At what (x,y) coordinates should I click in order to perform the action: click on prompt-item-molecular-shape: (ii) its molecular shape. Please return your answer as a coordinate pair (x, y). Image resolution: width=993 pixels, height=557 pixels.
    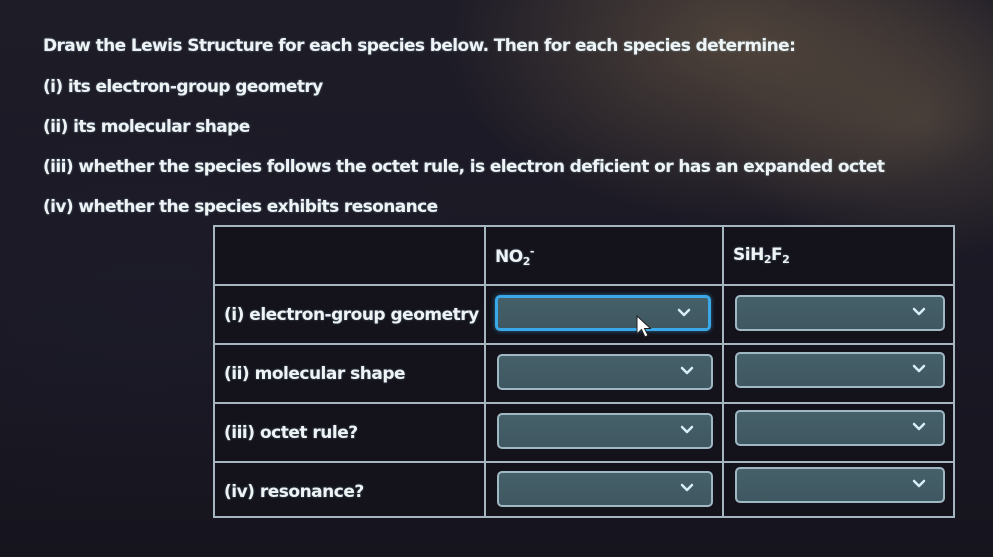
    Looking at the image, I should click on (146, 127).